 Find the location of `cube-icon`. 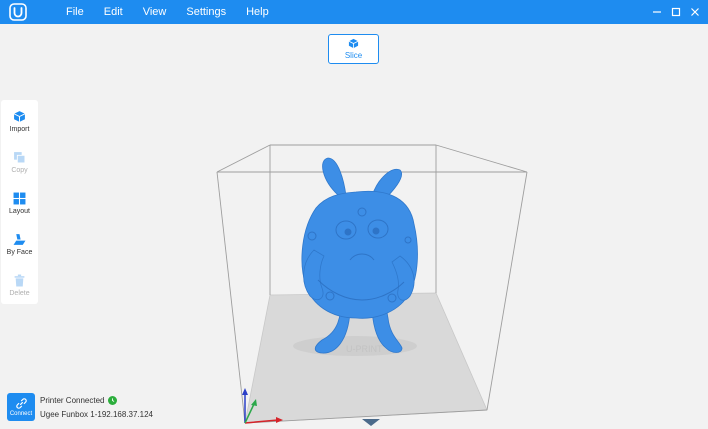

cube-icon is located at coordinates (353, 43).